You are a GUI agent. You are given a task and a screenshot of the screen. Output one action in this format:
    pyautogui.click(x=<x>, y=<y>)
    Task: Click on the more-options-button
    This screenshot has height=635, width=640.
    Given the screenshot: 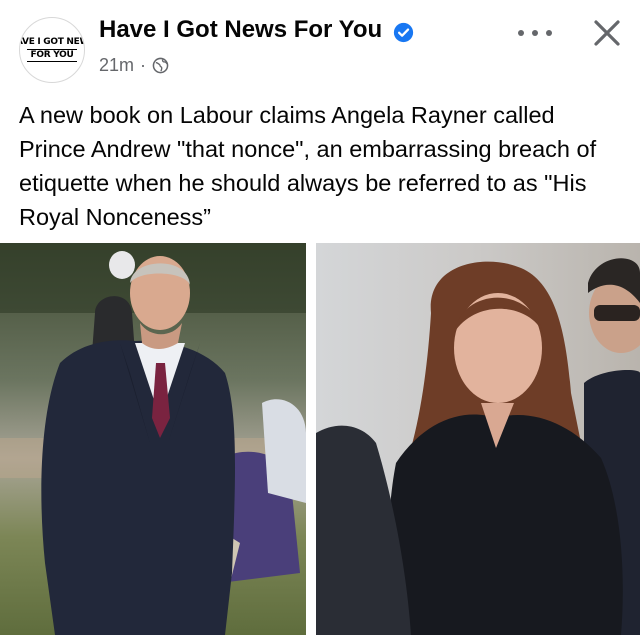 What is the action you would take?
    pyautogui.click(x=535, y=33)
    